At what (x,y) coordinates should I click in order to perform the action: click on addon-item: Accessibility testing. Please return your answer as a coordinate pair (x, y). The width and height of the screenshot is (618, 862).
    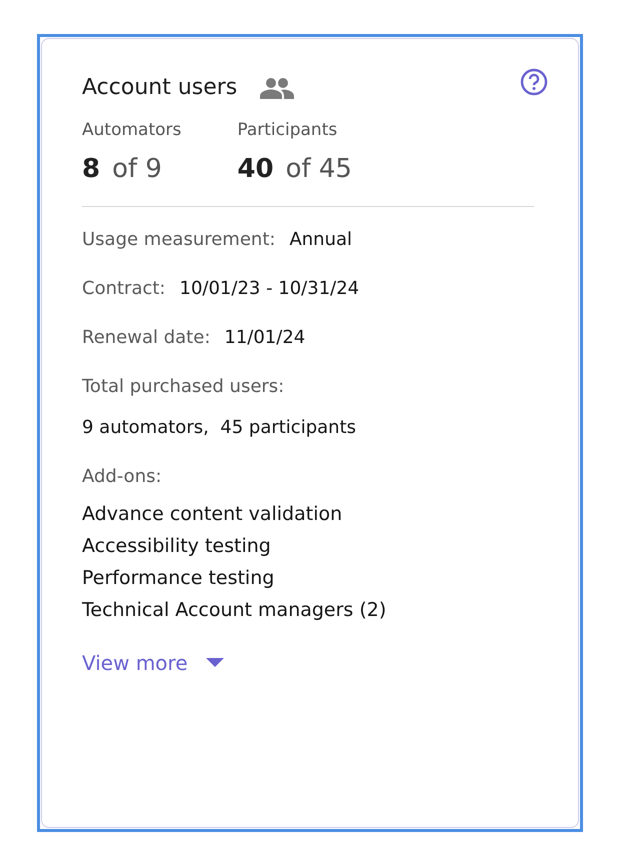
    Looking at the image, I should click on (177, 546).